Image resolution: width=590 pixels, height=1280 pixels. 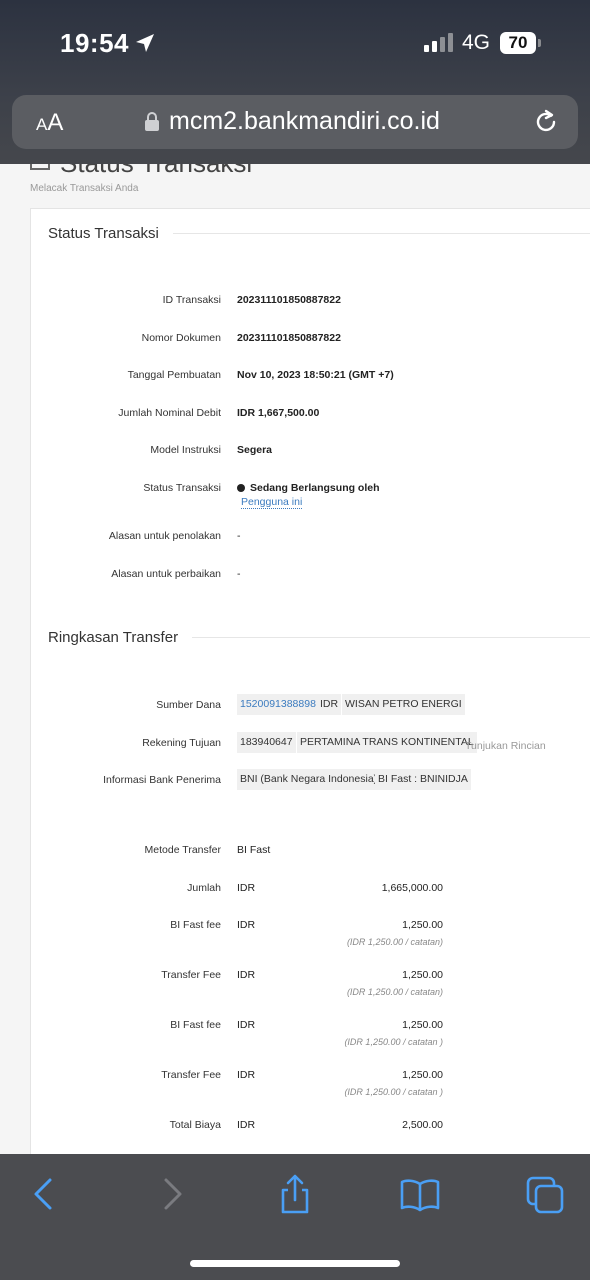 What do you see at coordinates (423, 779) in the screenshot?
I see `beneficiary-bank-code: BI Fast : BNINIDJA` at bounding box center [423, 779].